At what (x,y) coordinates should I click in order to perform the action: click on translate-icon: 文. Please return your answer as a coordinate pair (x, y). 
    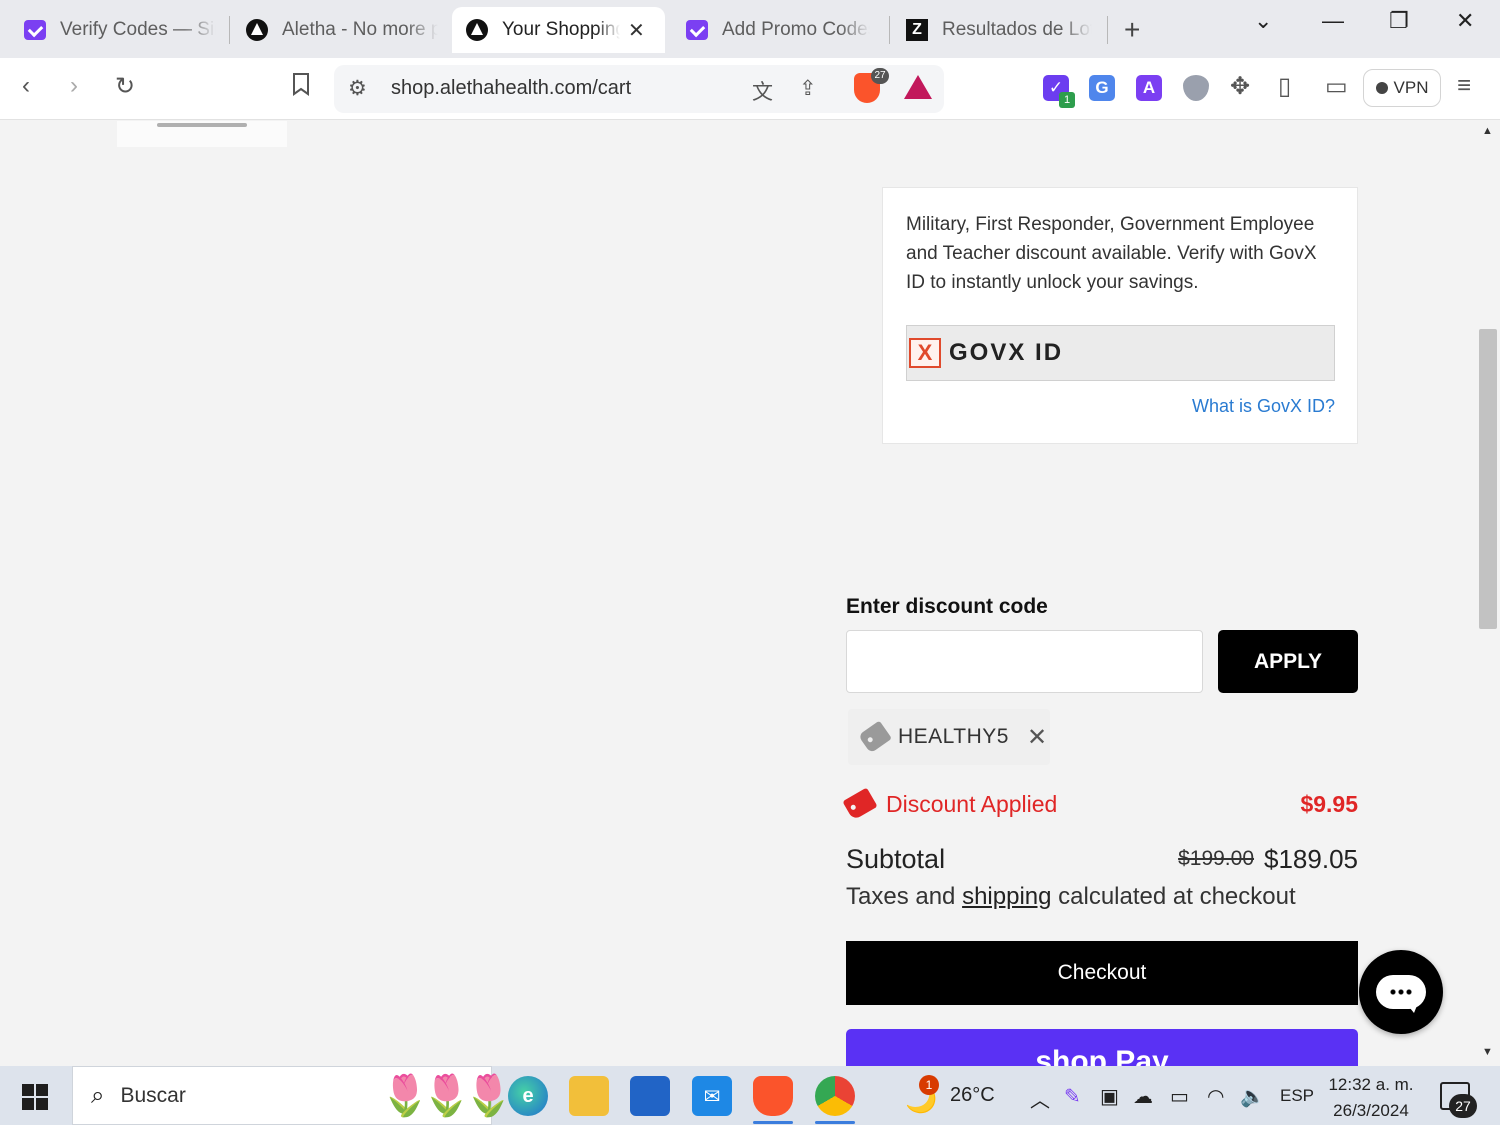
    Looking at the image, I should click on (762, 91).